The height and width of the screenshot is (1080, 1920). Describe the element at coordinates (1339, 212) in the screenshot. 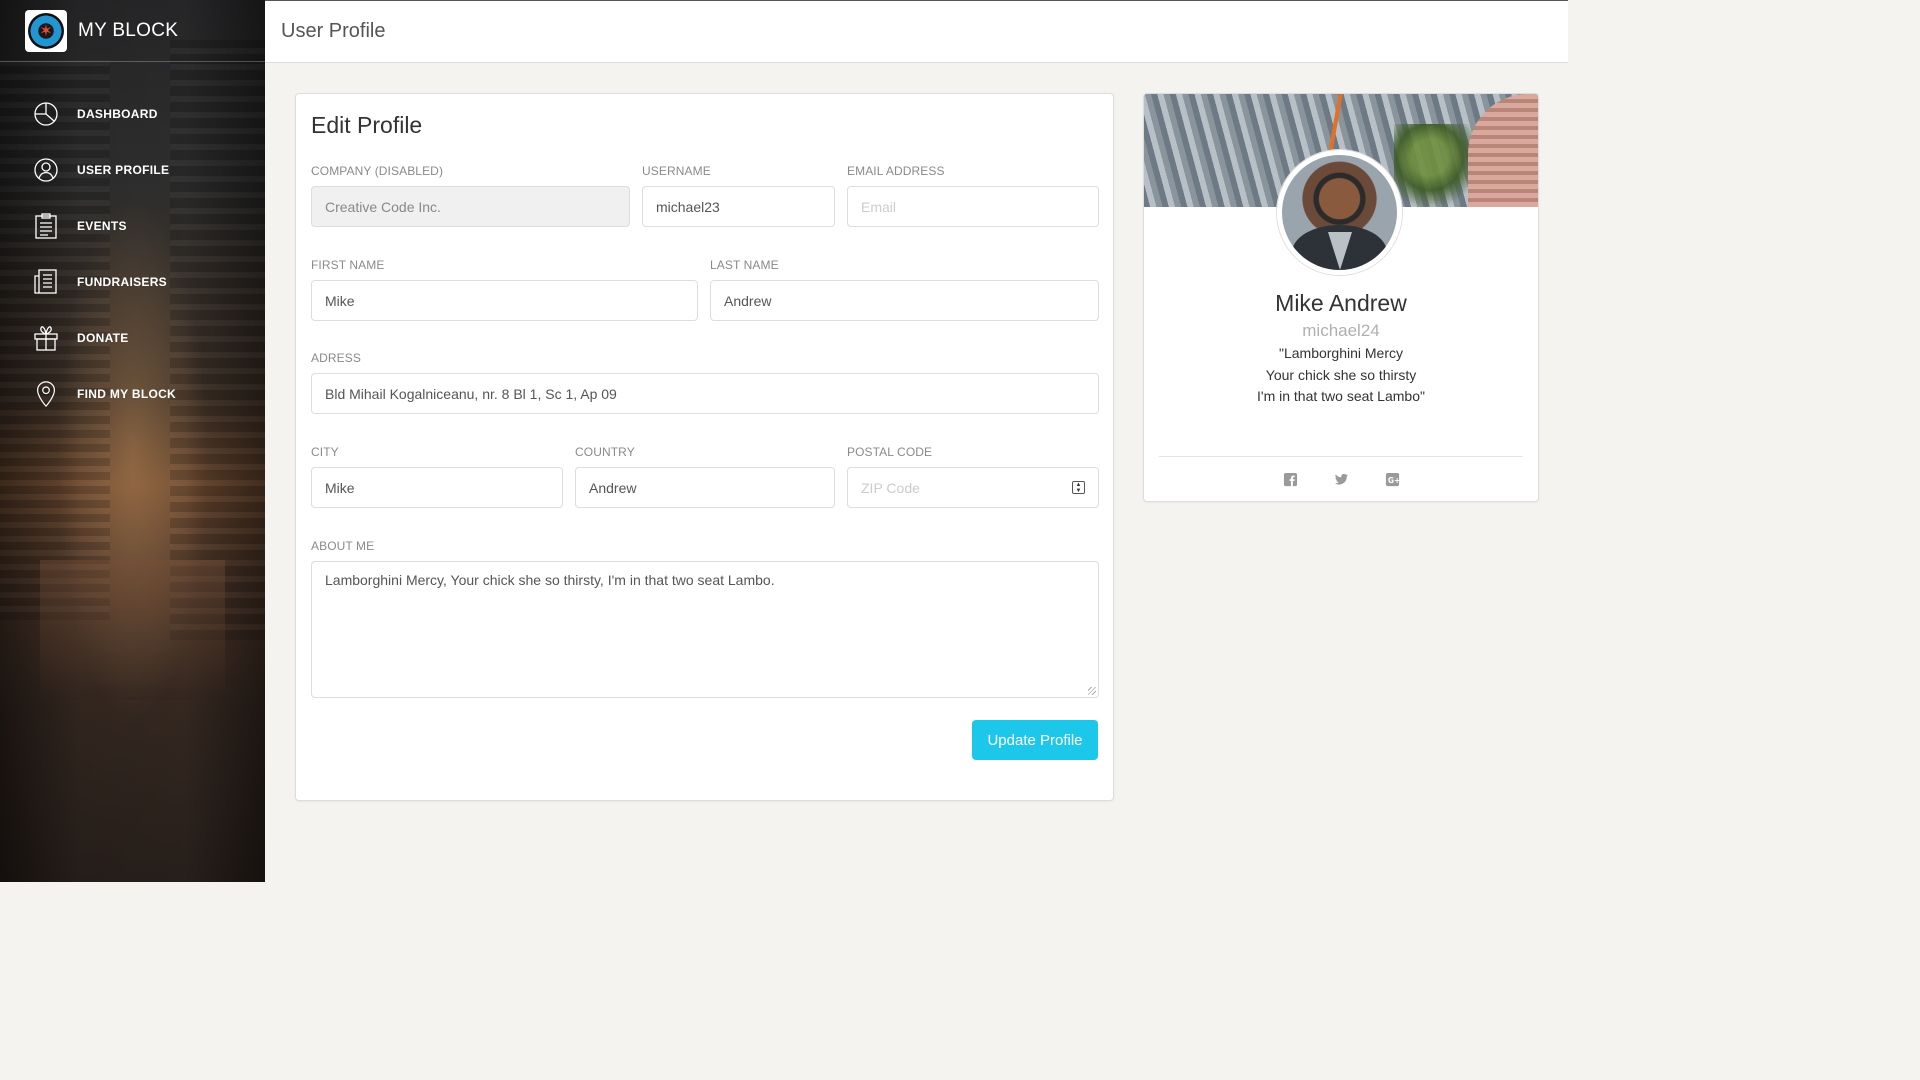

I see `avatar` at that location.